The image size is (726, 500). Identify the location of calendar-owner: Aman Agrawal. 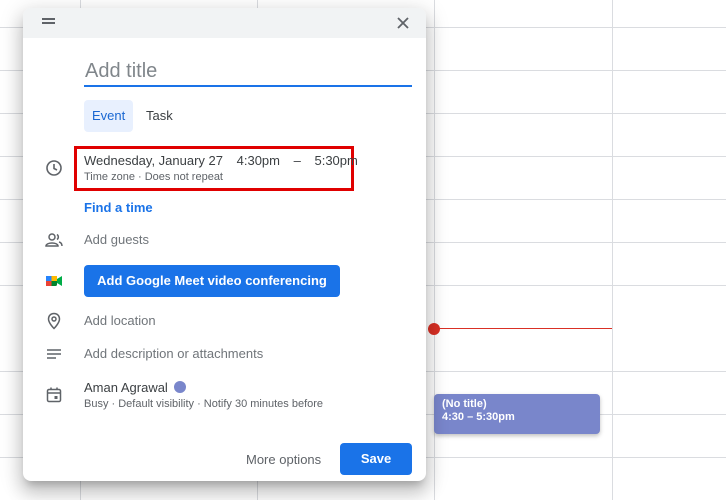
(135, 387).